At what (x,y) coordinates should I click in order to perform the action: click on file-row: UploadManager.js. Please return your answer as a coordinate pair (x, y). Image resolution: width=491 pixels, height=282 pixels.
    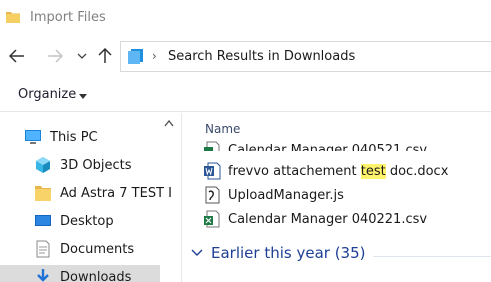
    Looking at the image, I should click on (273, 195).